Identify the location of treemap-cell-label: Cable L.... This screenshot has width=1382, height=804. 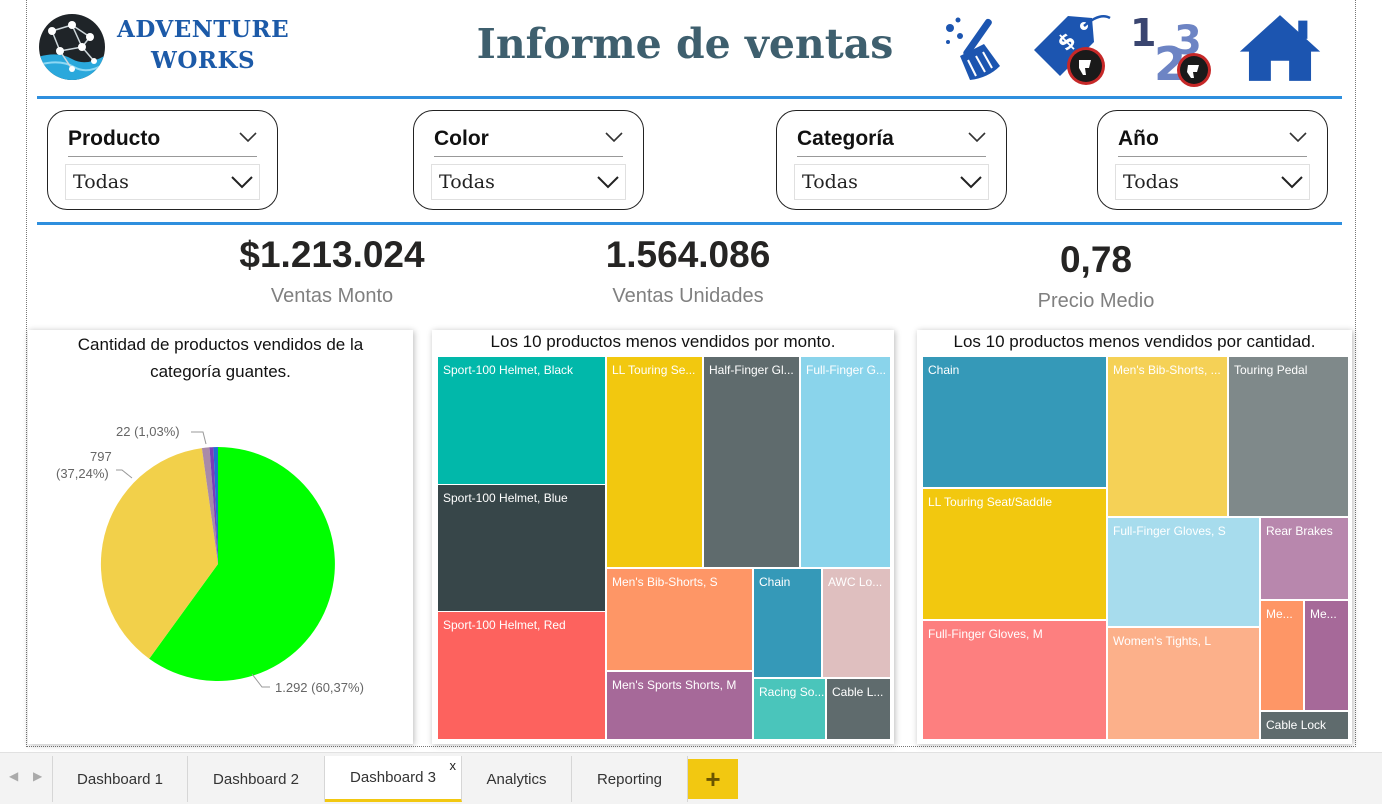
(858, 692).